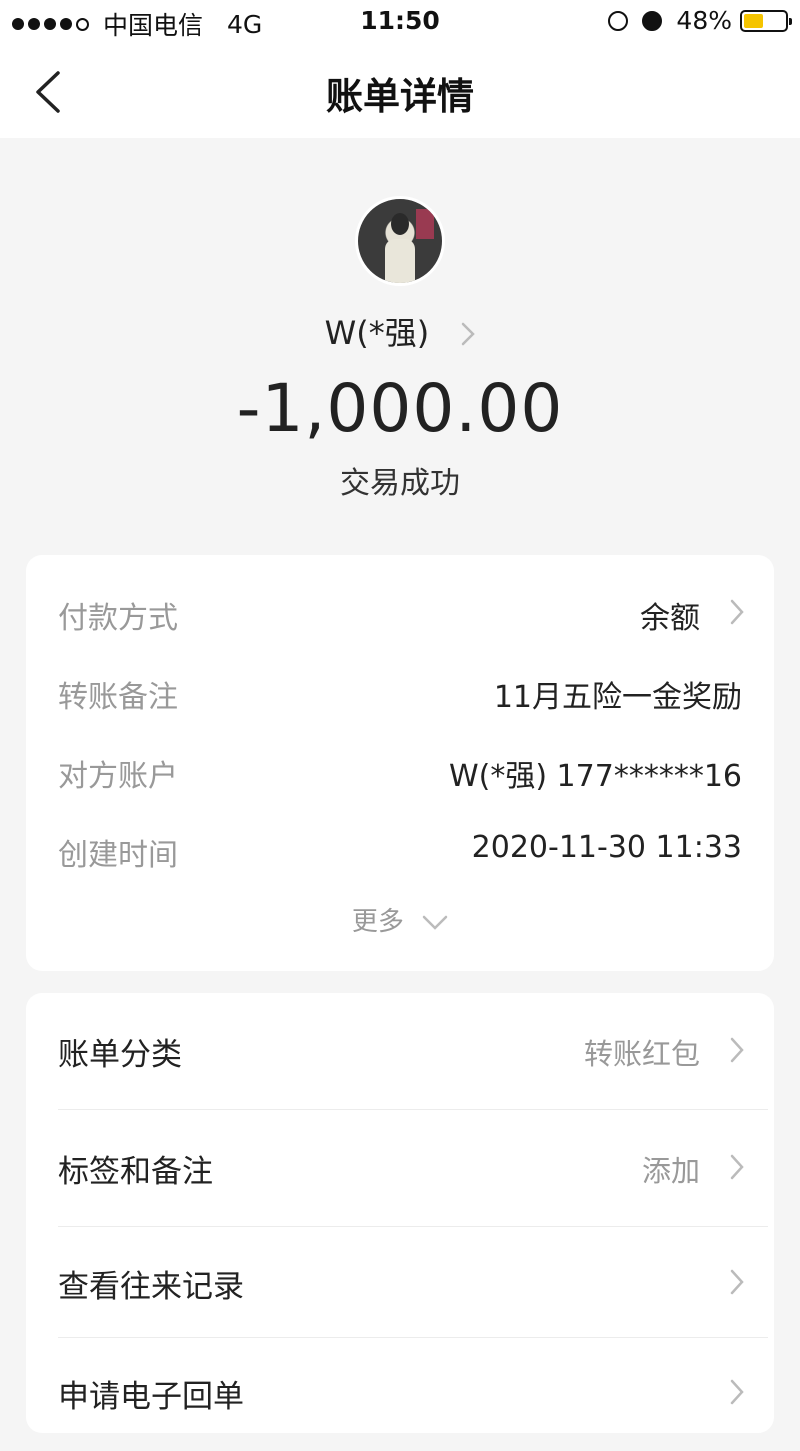 This screenshot has height=1451, width=800. Describe the element at coordinates (400, 96) in the screenshot. I see `page-title: 账单详情` at that location.